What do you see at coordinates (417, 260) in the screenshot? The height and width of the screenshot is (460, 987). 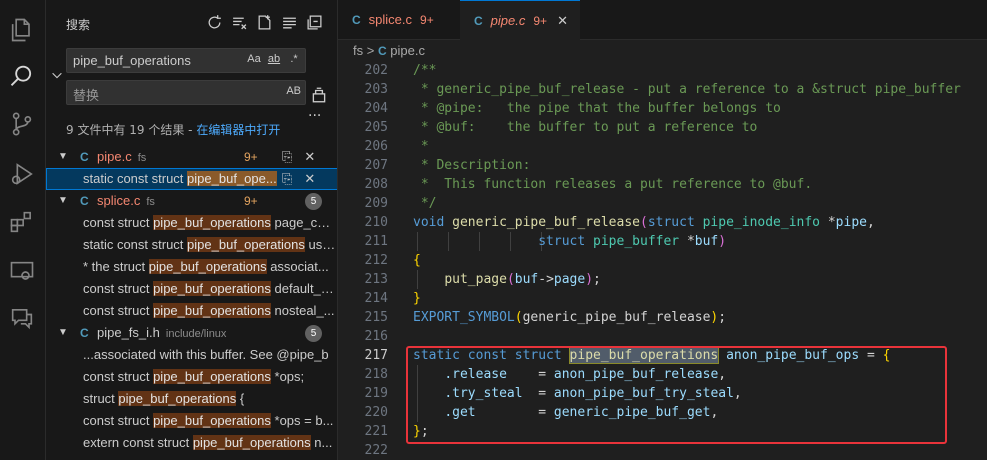 I see `code-text: {` at bounding box center [417, 260].